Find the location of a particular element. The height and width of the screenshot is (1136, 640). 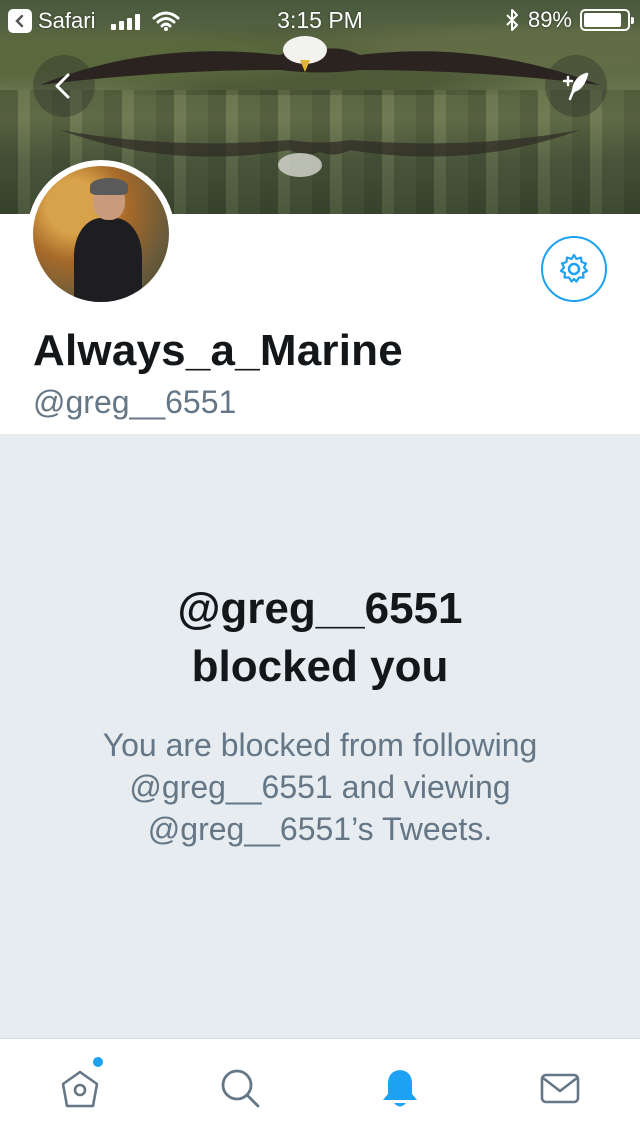

battery-percent: 89% is located at coordinates (549, 19).